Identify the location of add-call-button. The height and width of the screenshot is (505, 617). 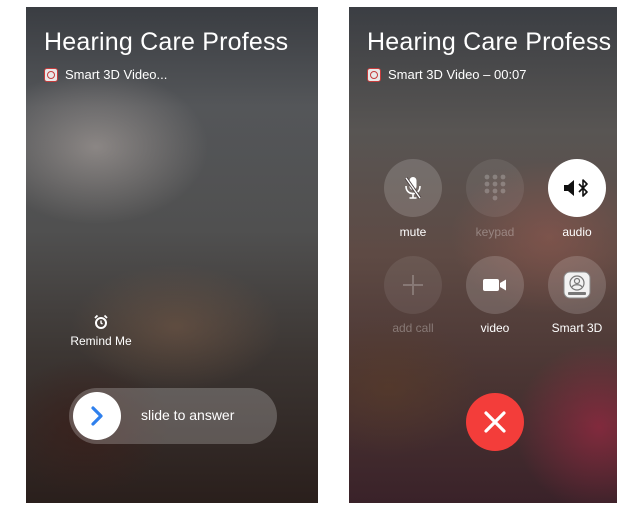
(413, 285).